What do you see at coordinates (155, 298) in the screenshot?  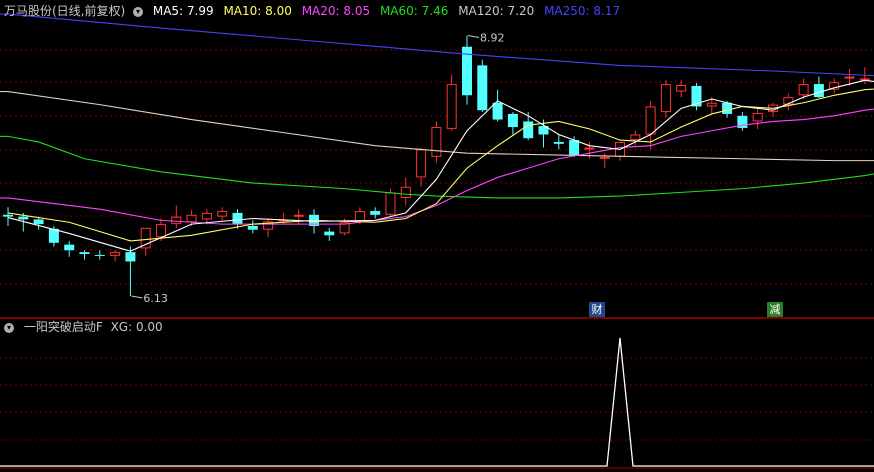 I see `low-price-label: 6.13` at bounding box center [155, 298].